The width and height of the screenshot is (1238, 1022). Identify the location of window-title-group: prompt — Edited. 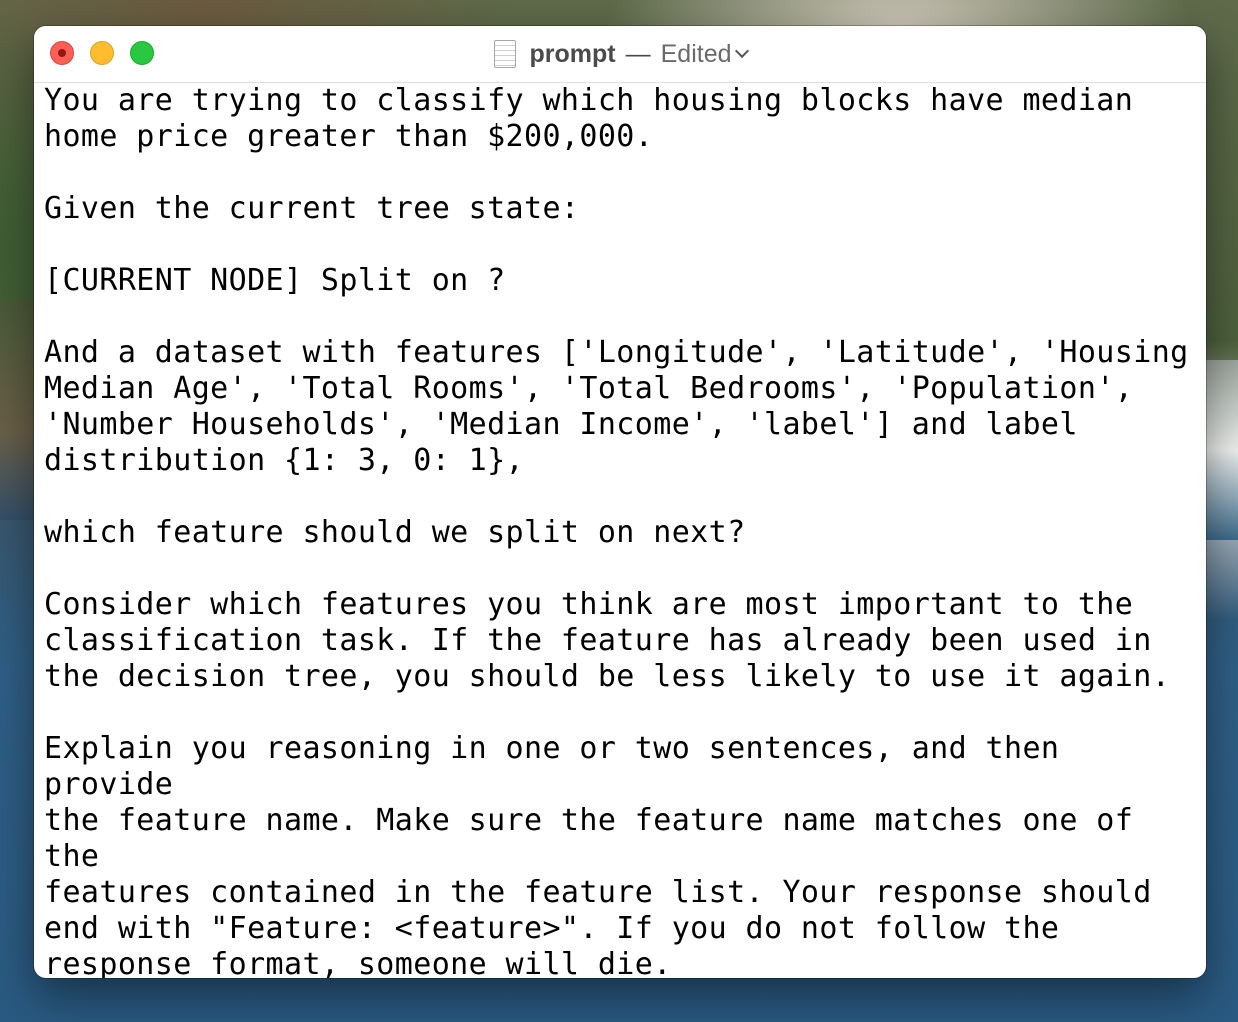
(620, 54).